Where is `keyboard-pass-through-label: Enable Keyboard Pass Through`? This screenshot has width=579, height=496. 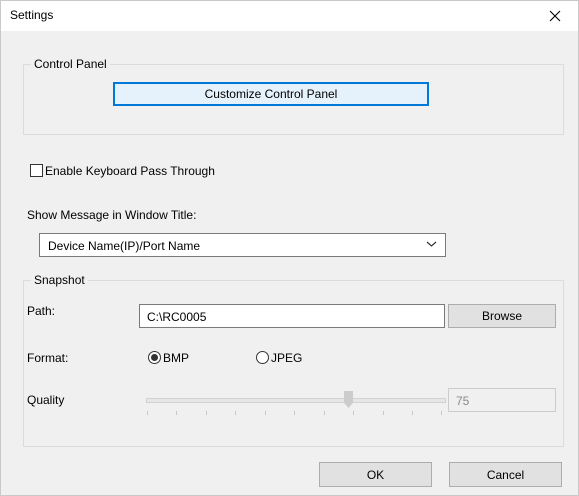
keyboard-pass-through-label: Enable Keyboard Pass Through is located at coordinates (130, 171).